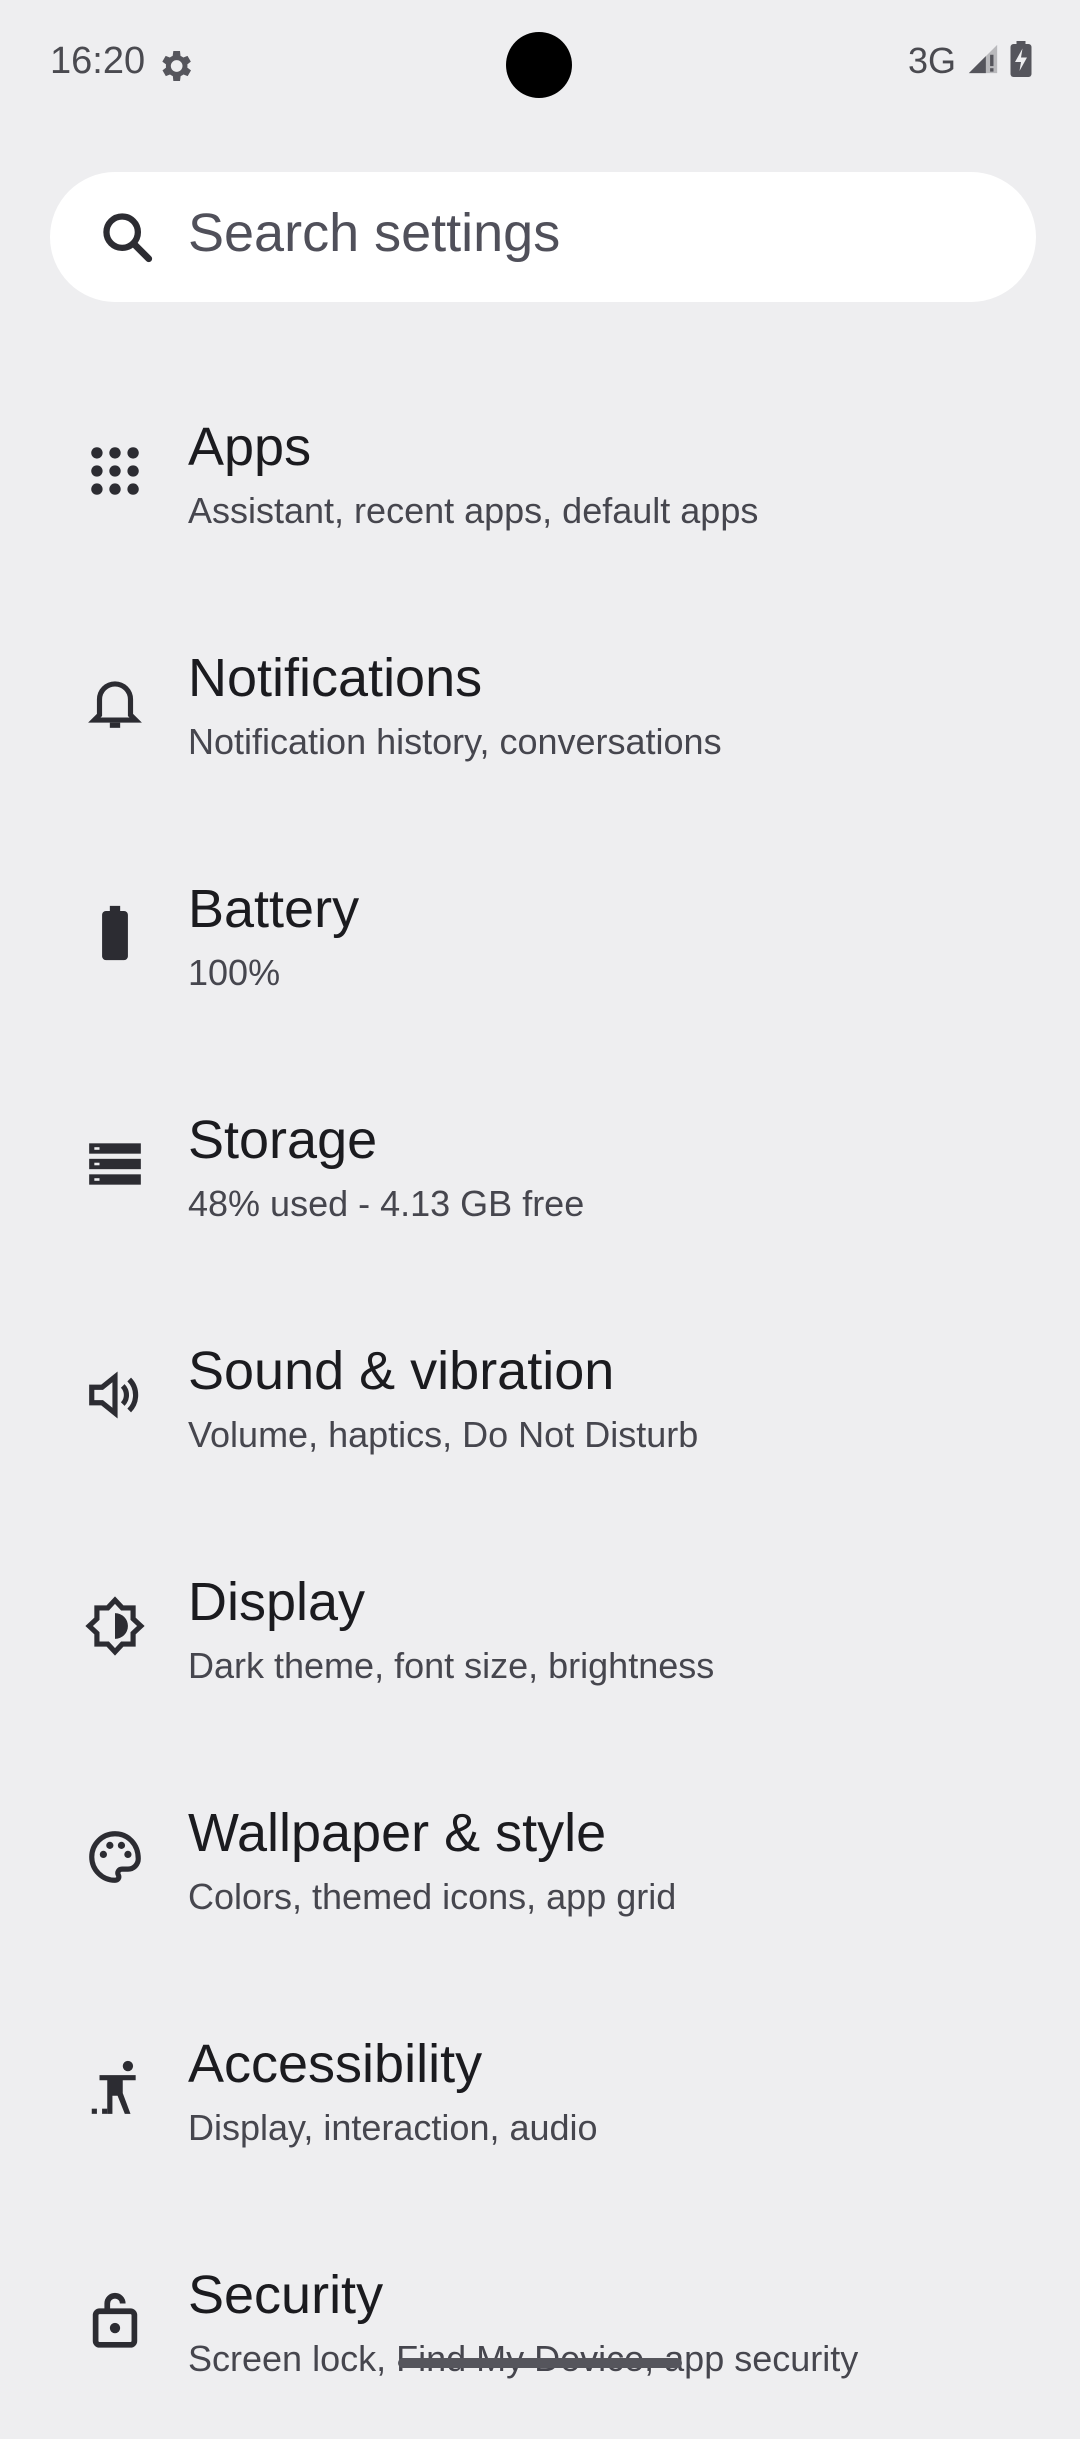 This screenshot has height=2439, width=1080. Describe the element at coordinates (540, 2363) in the screenshot. I see `gesture-nav-handle` at that location.